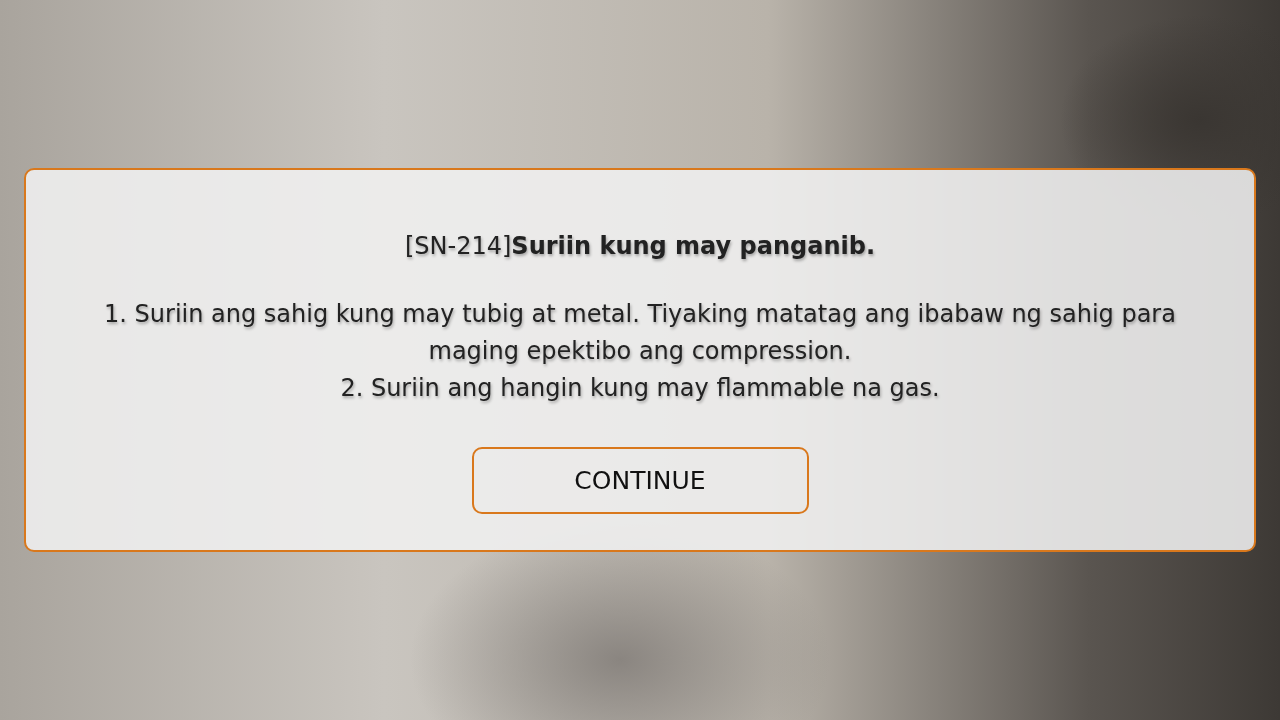 The height and width of the screenshot is (720, 1280). I want to click on instruction-text: 2. Suriin ang hangin kung may flammable na gas., so click(640, 388).